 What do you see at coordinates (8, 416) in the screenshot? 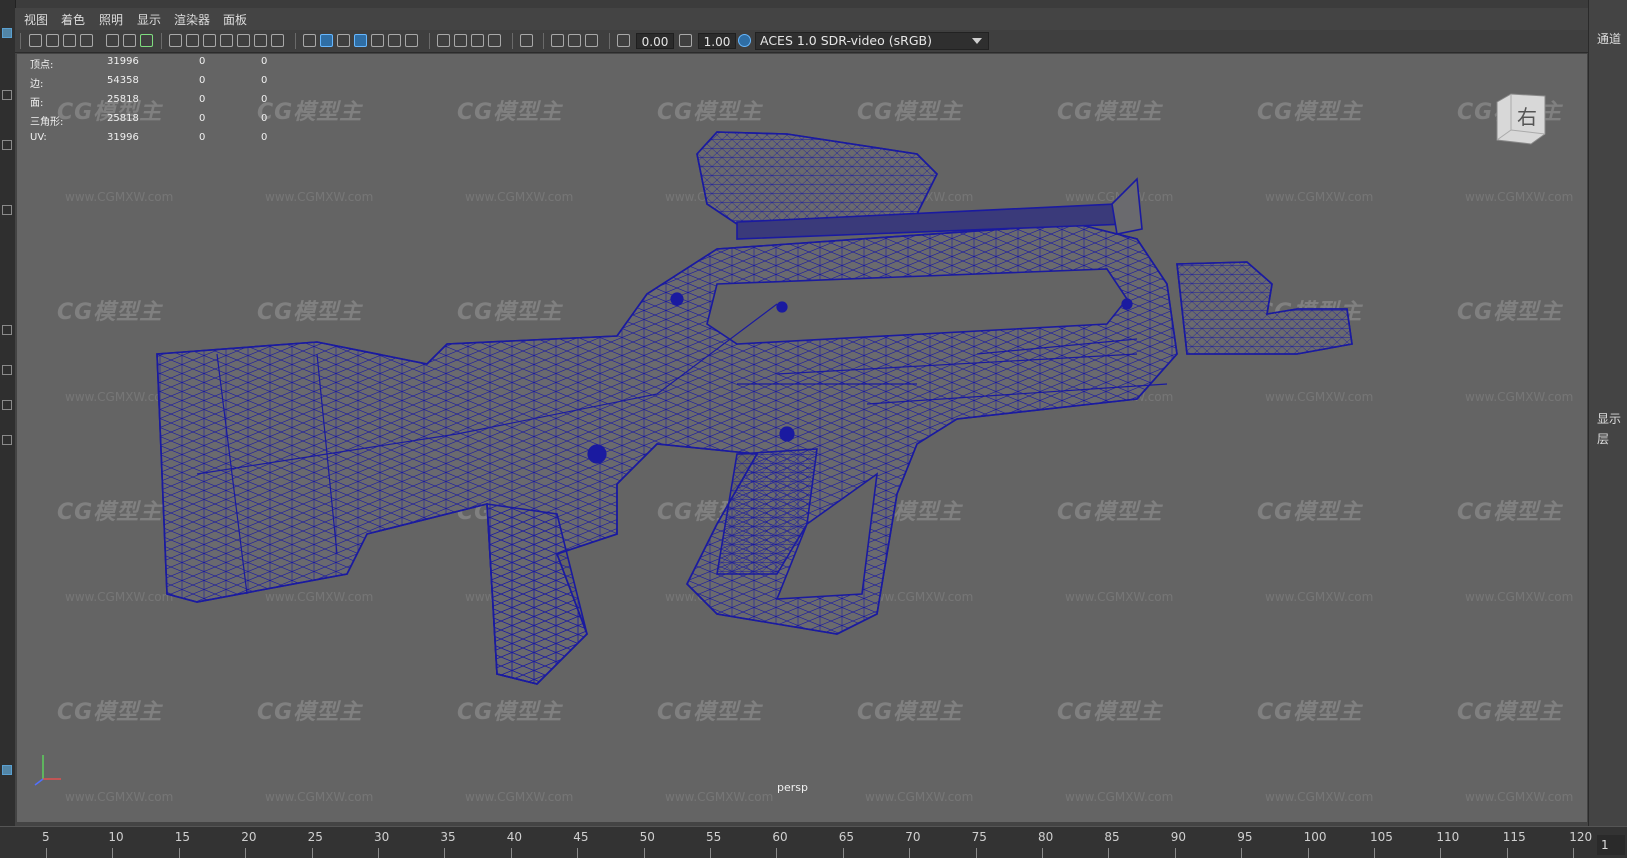
I see `left-tool-strip` at bounding box center [8, 416].